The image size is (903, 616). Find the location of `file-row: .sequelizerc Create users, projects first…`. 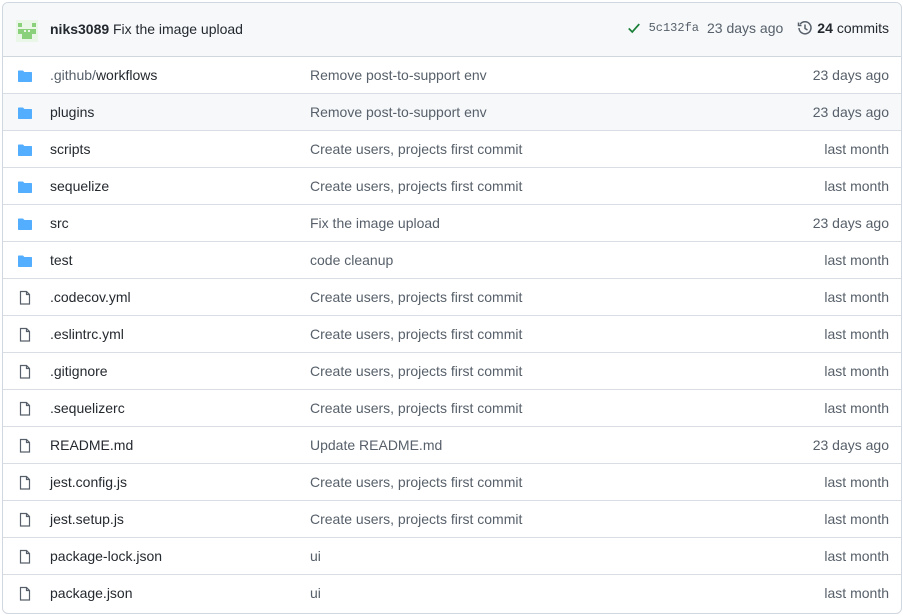

file-row: .sequelizerc Create users, projects first… is located at coordinates (452, 408).